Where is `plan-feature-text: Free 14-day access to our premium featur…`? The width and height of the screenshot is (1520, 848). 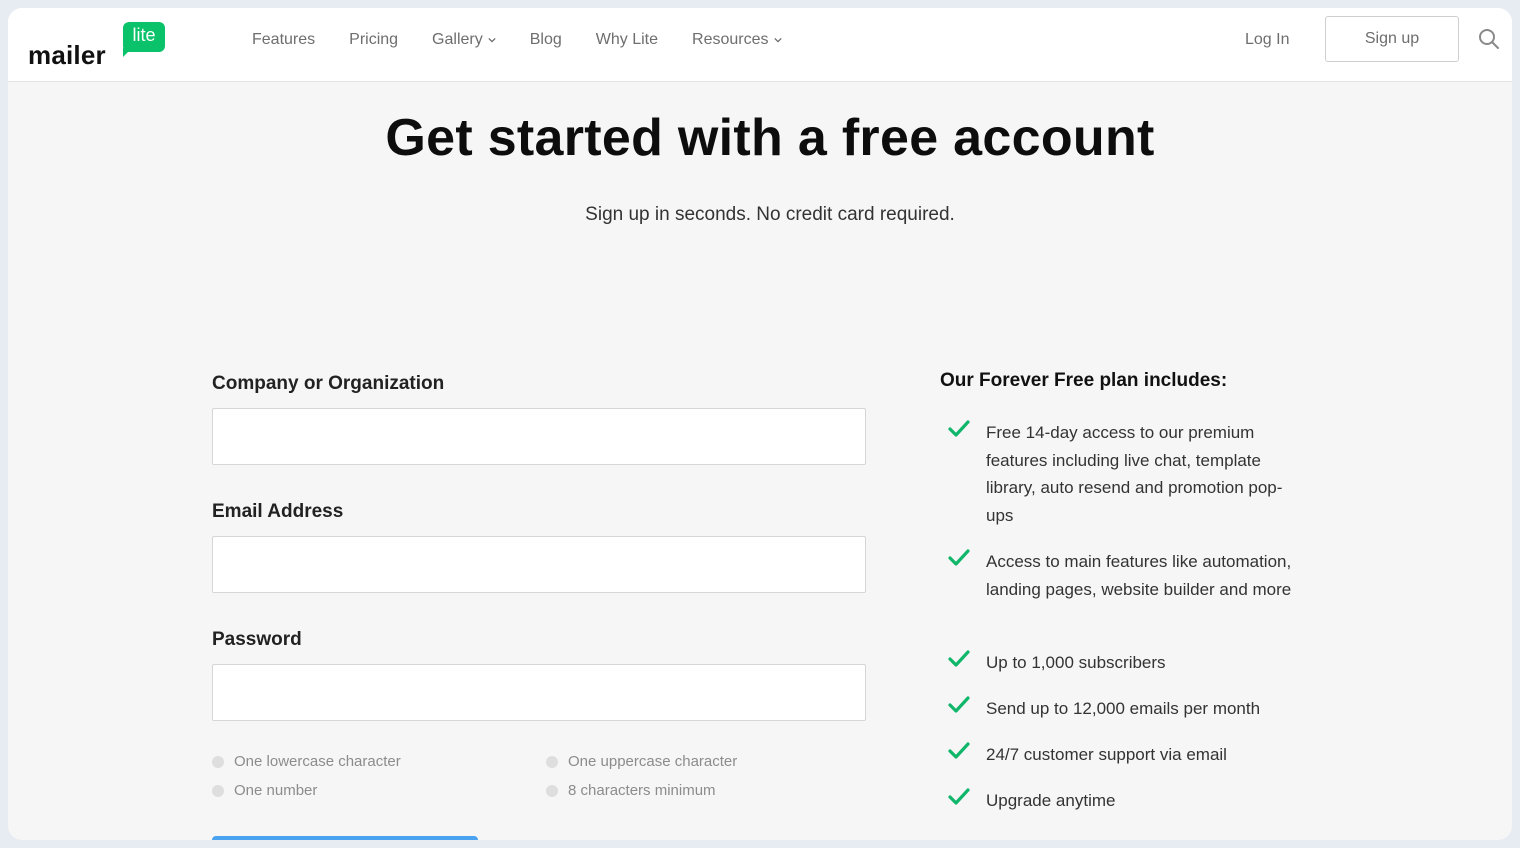 plan-feature-text: Free 14-day access to our premium featur… is located at coordinates (1134, 474).